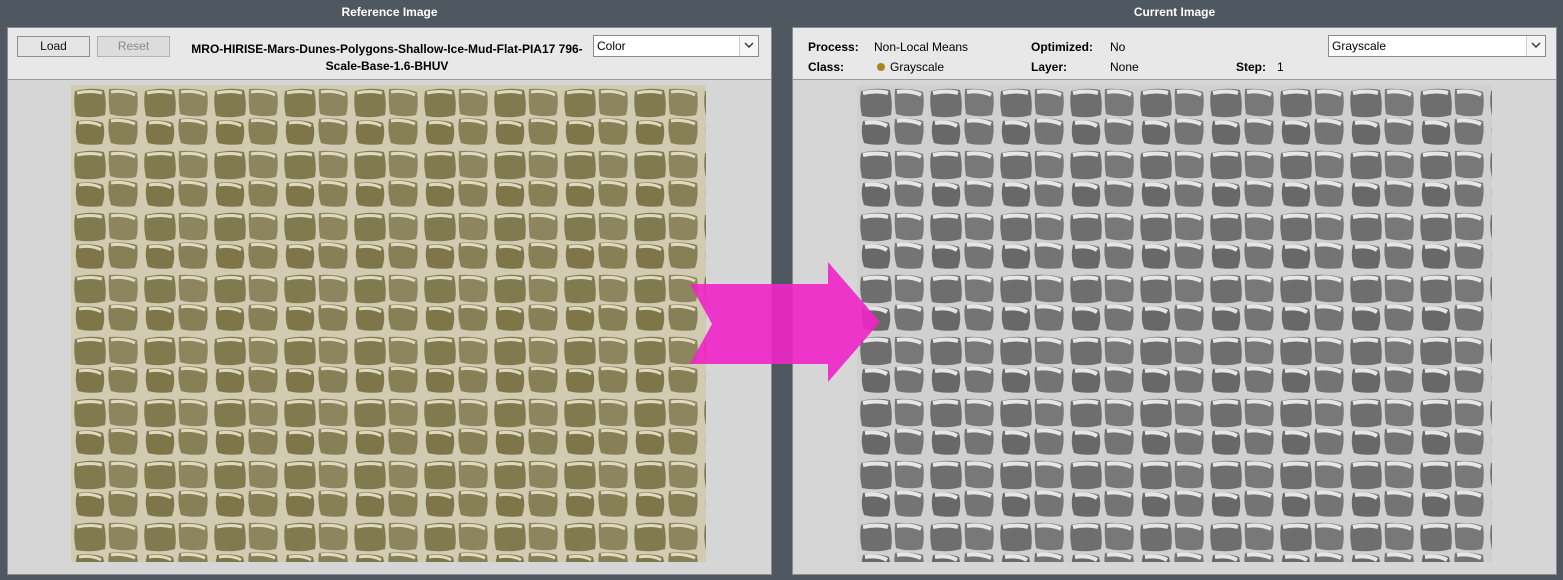 This screenshot has width=1563, height=580. I want to click on class-value: Grayscale, so click(917, 67).